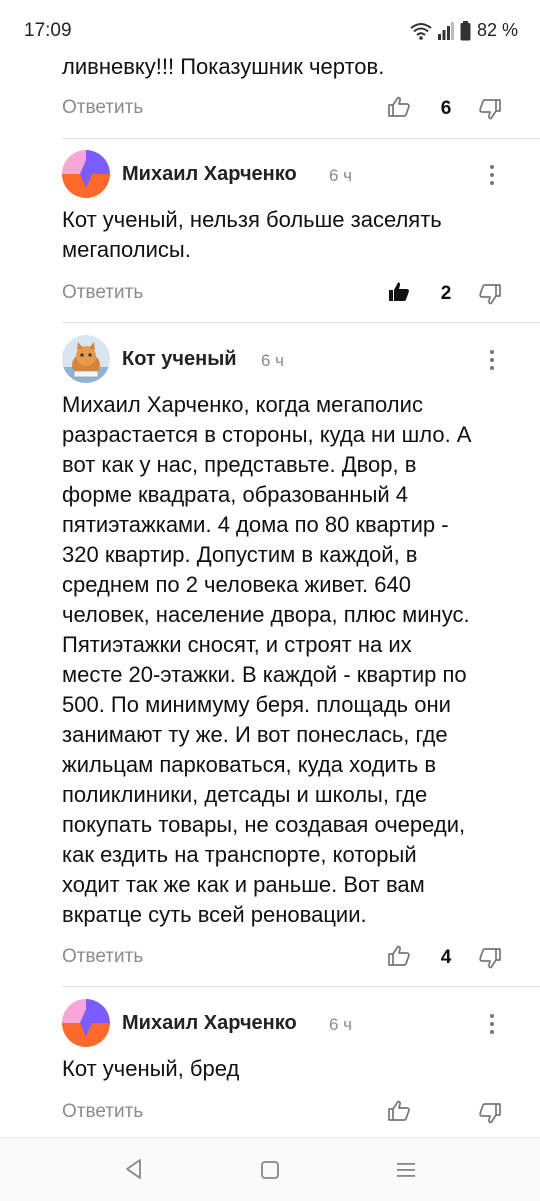  Describe the element at coordinates (252, 219) in the screenshot. I see `comment-line: Кот ученый, нельзя больше заселять` at that location.